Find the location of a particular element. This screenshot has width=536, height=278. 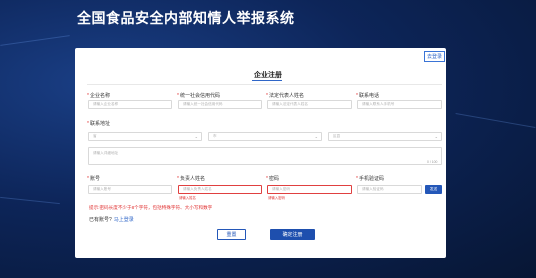

divider is located at coordinates (264, 84).